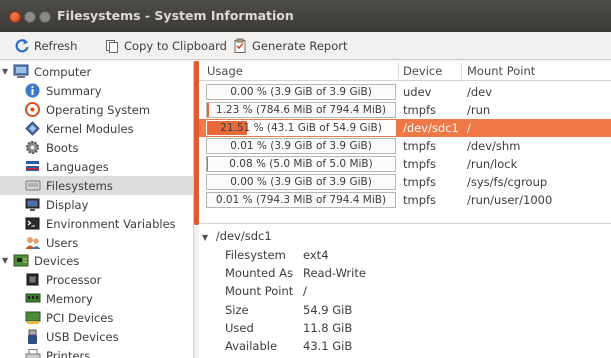 Image resolution: width=611 pixels, height=358 pixels. I want to click on sidebar-item-label: Summary, so click(74, 90).